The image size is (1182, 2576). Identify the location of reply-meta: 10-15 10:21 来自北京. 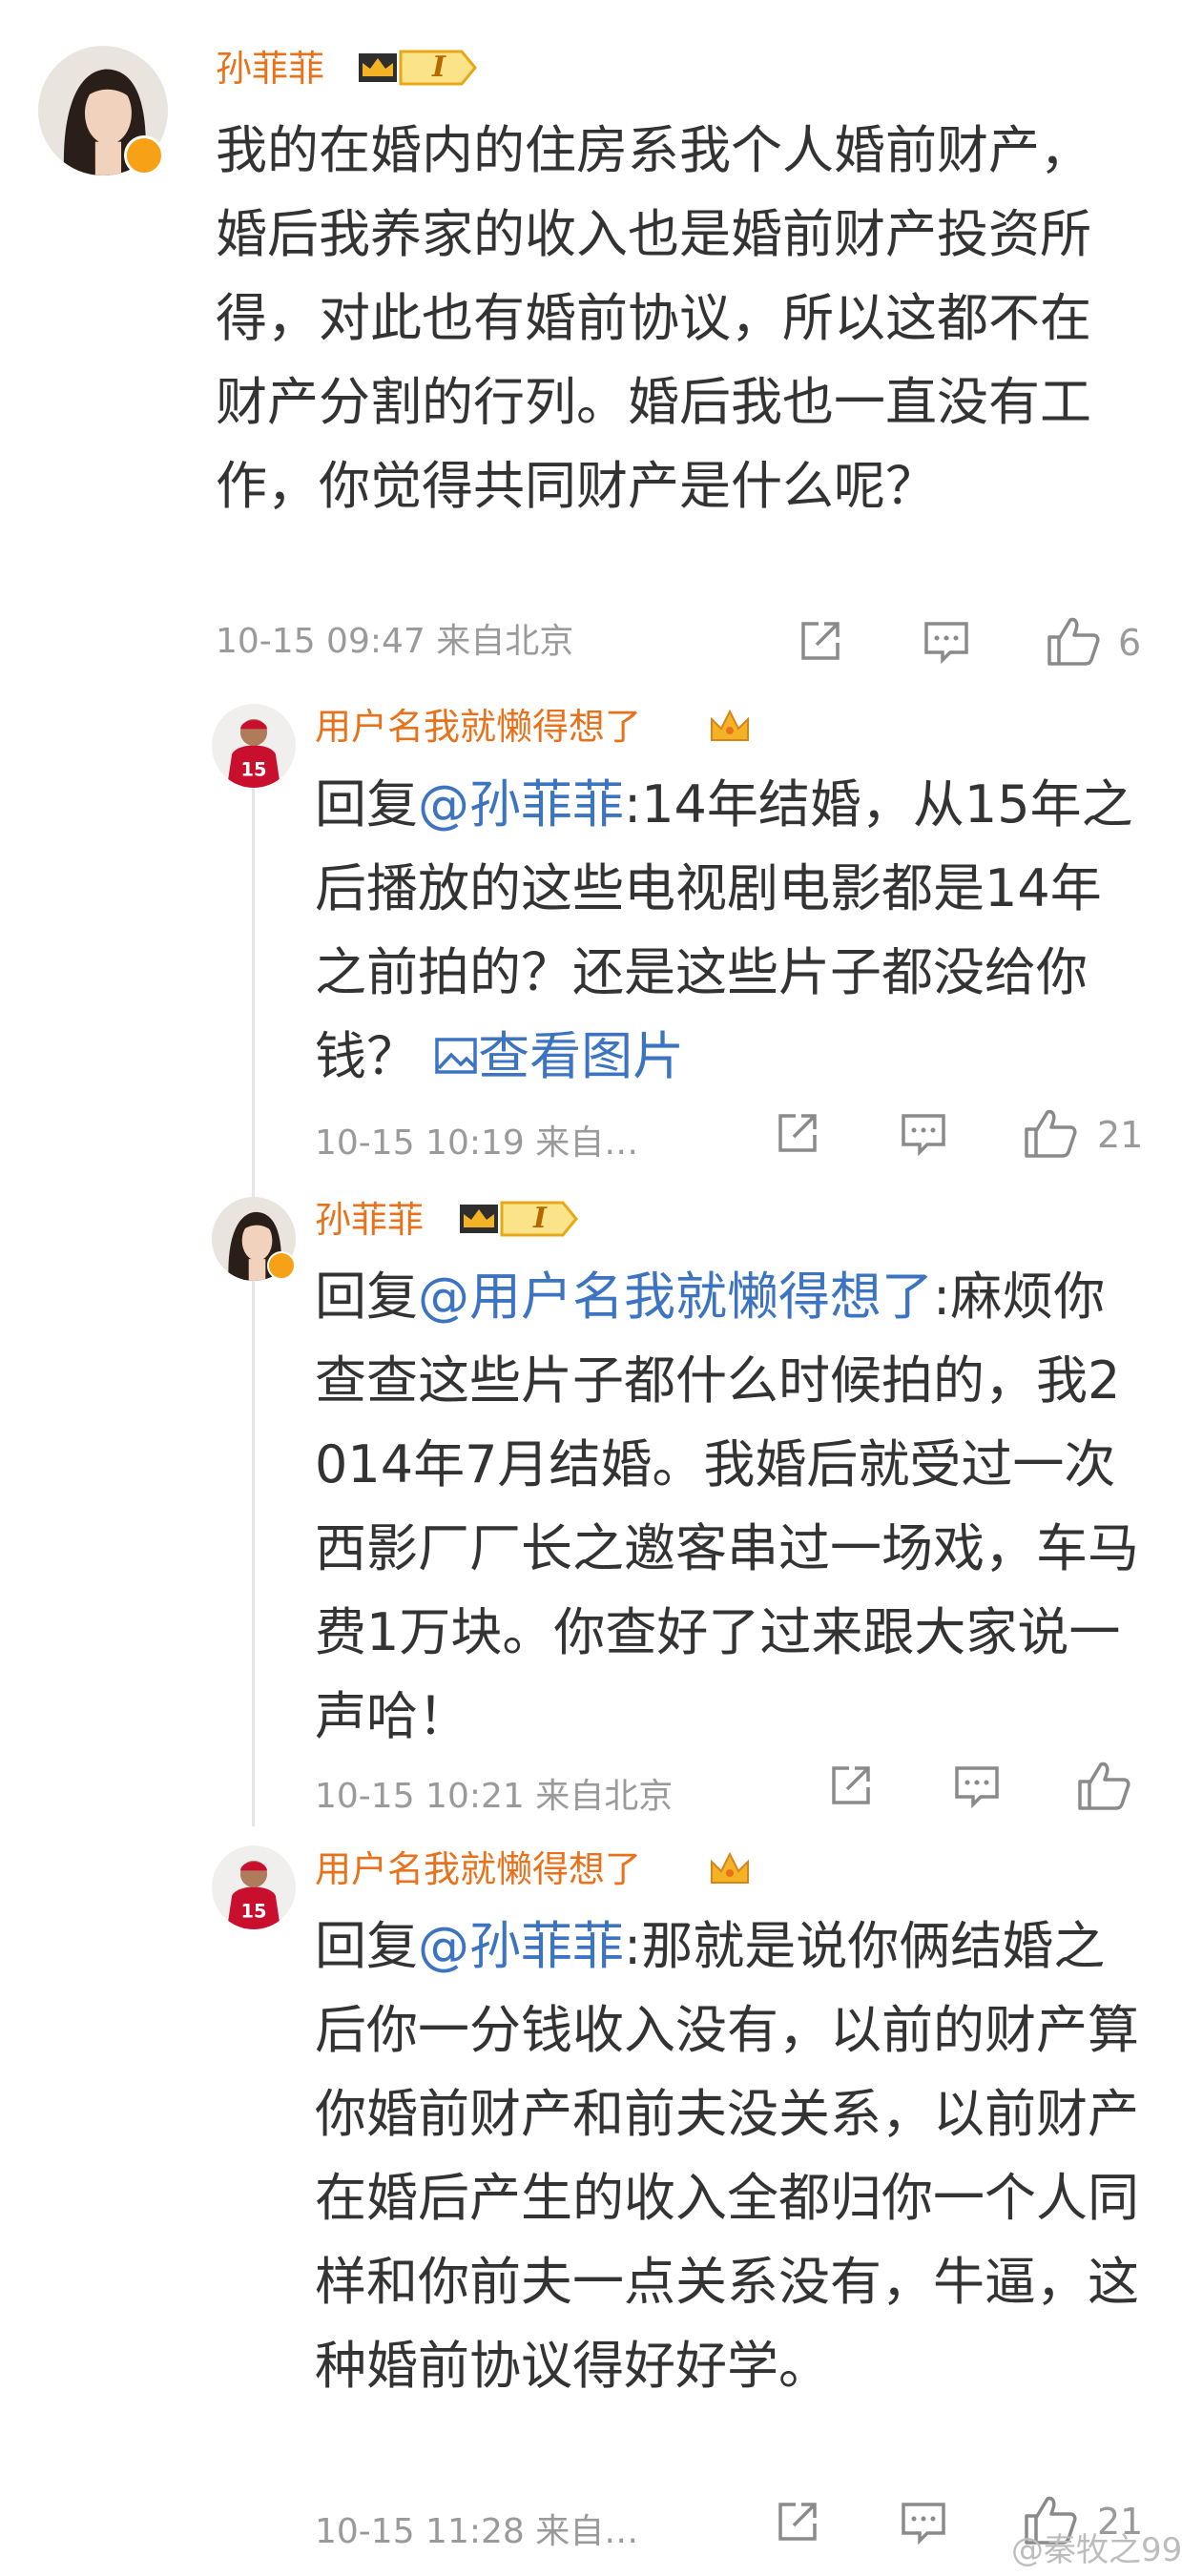
(494, 1797).